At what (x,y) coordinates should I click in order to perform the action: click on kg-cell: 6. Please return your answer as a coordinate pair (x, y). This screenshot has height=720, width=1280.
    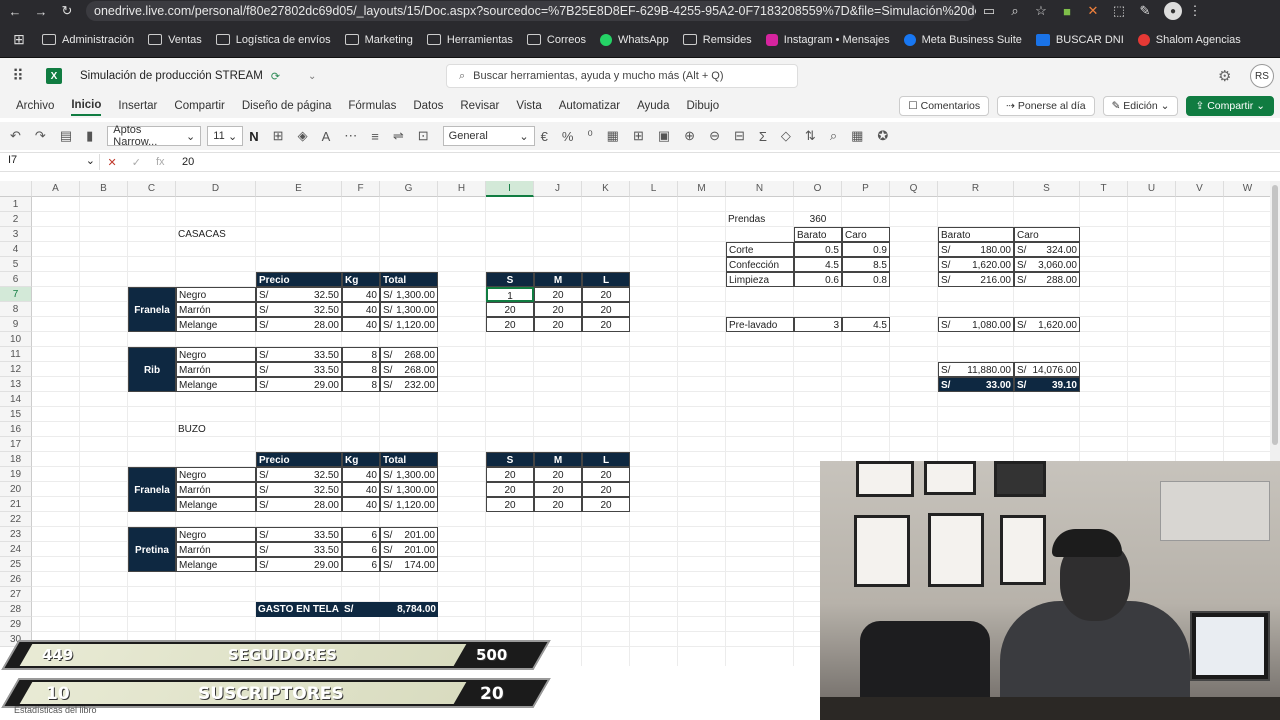
    Looking at the image, I should click on (361, 534).